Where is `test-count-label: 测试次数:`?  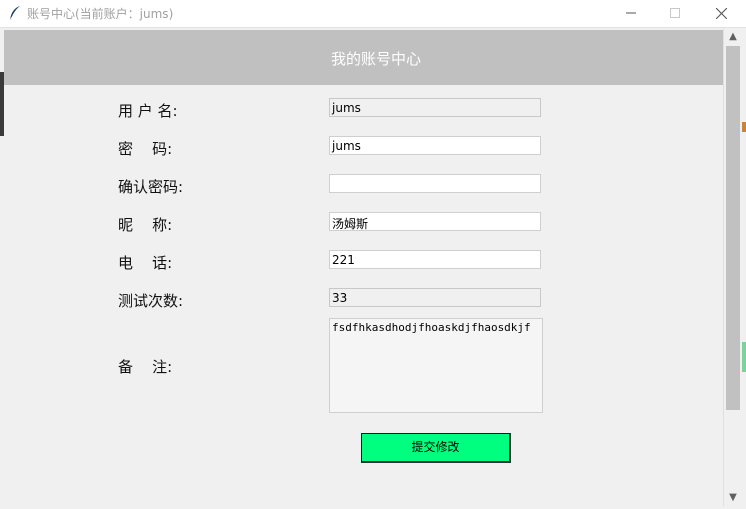 test-count-label: 测试次数: is located at coordinates (151, 301).